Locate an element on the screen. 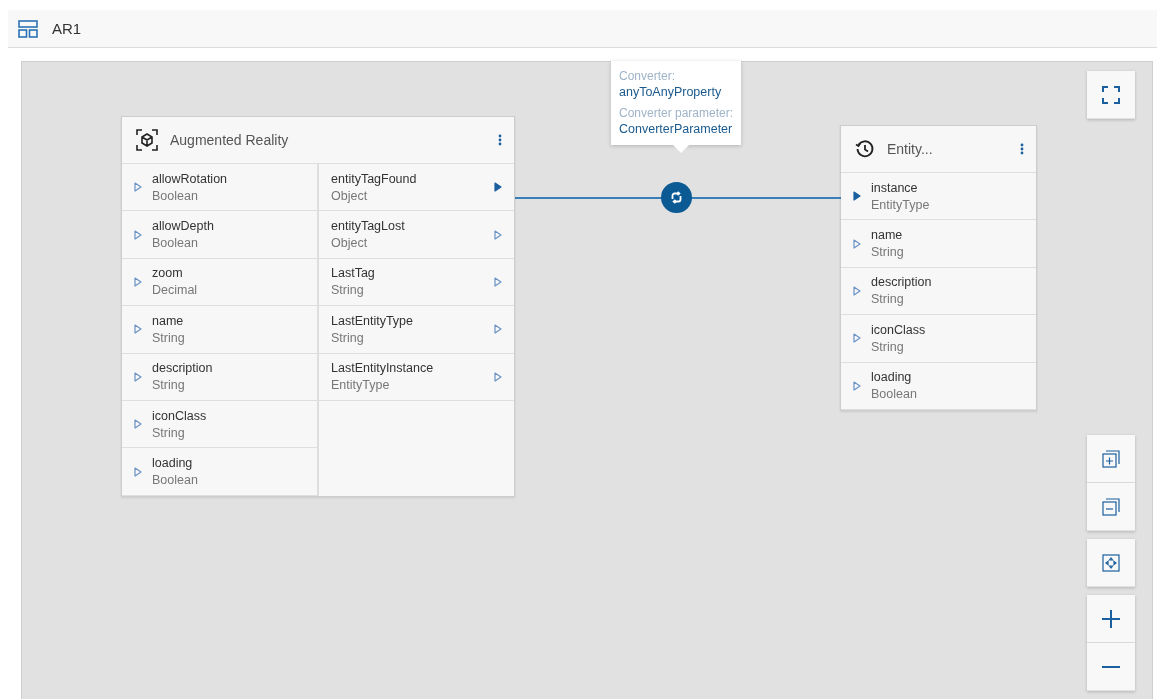 The width and height of the screenshot is (1157, 699). fullscreen-icon is located at coordinates (1111, 94).